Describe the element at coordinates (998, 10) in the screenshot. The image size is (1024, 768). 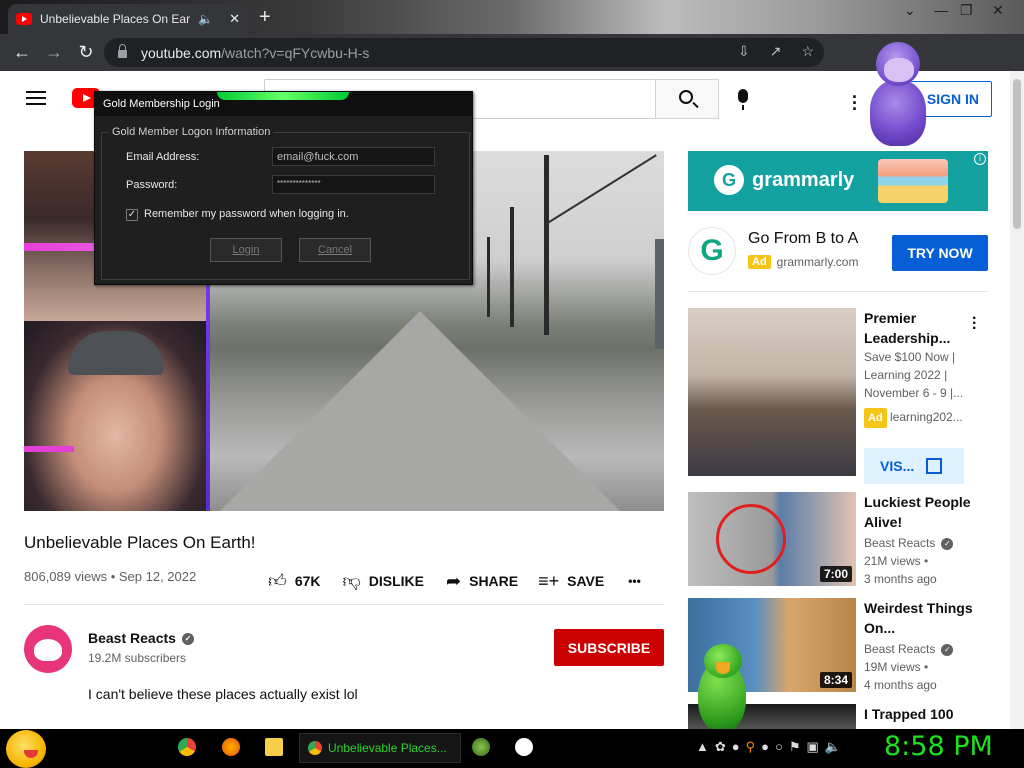
I see `close-window-icon: ✕` at that location.